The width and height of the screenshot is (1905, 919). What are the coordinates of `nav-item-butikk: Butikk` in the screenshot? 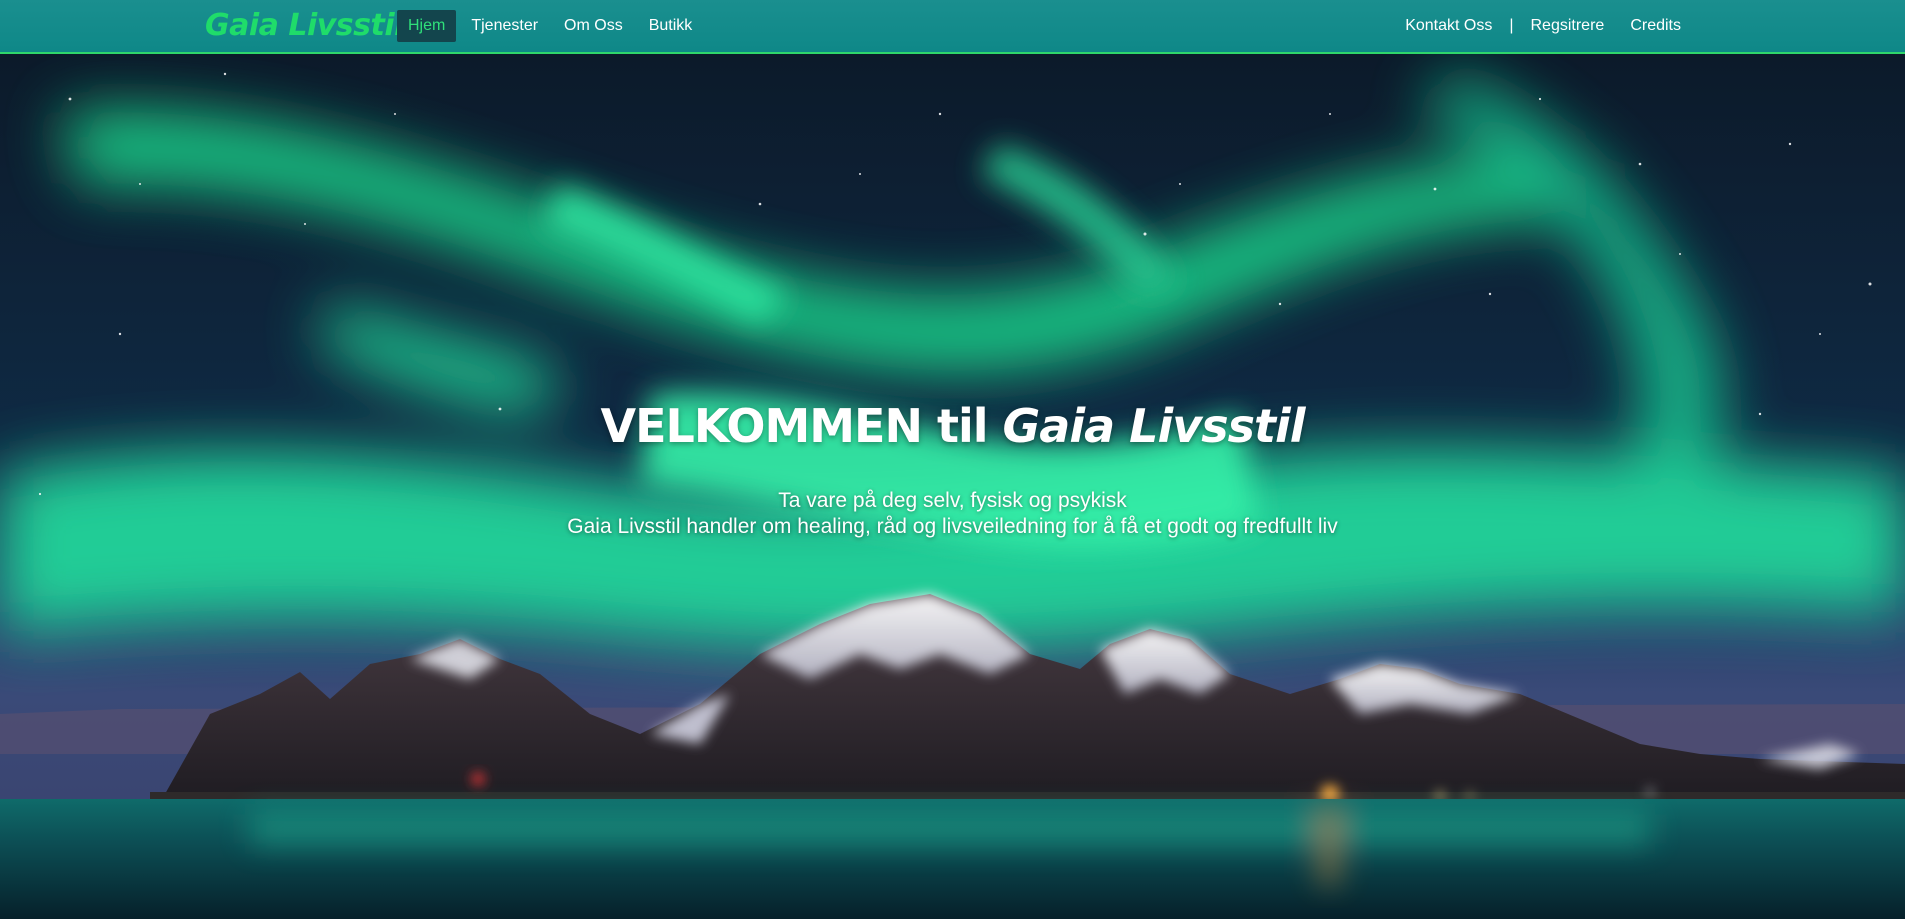 It's located at (671, 26).